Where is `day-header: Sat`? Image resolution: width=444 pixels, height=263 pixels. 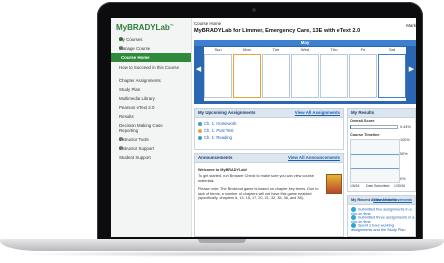 day-header: Sat is located at coordinates (391, 49).